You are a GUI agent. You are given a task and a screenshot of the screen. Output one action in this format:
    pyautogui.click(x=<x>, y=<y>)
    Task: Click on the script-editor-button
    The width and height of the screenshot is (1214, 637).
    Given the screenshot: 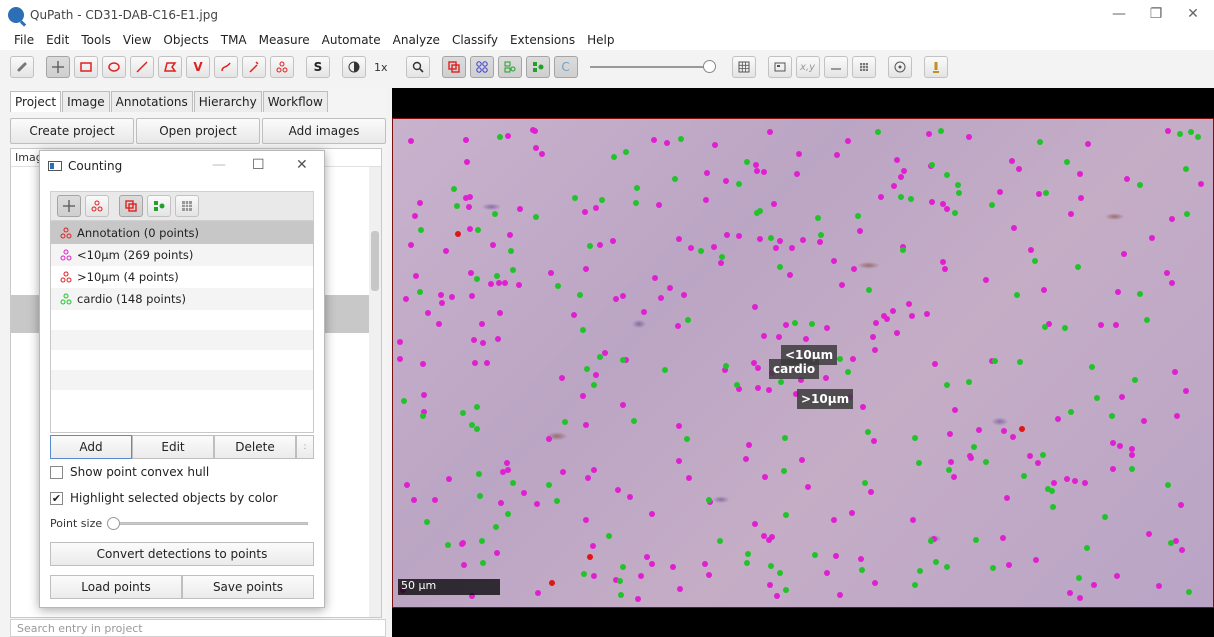 What is the action you would take?
    pyautogui.click(x=935, y=67)
    